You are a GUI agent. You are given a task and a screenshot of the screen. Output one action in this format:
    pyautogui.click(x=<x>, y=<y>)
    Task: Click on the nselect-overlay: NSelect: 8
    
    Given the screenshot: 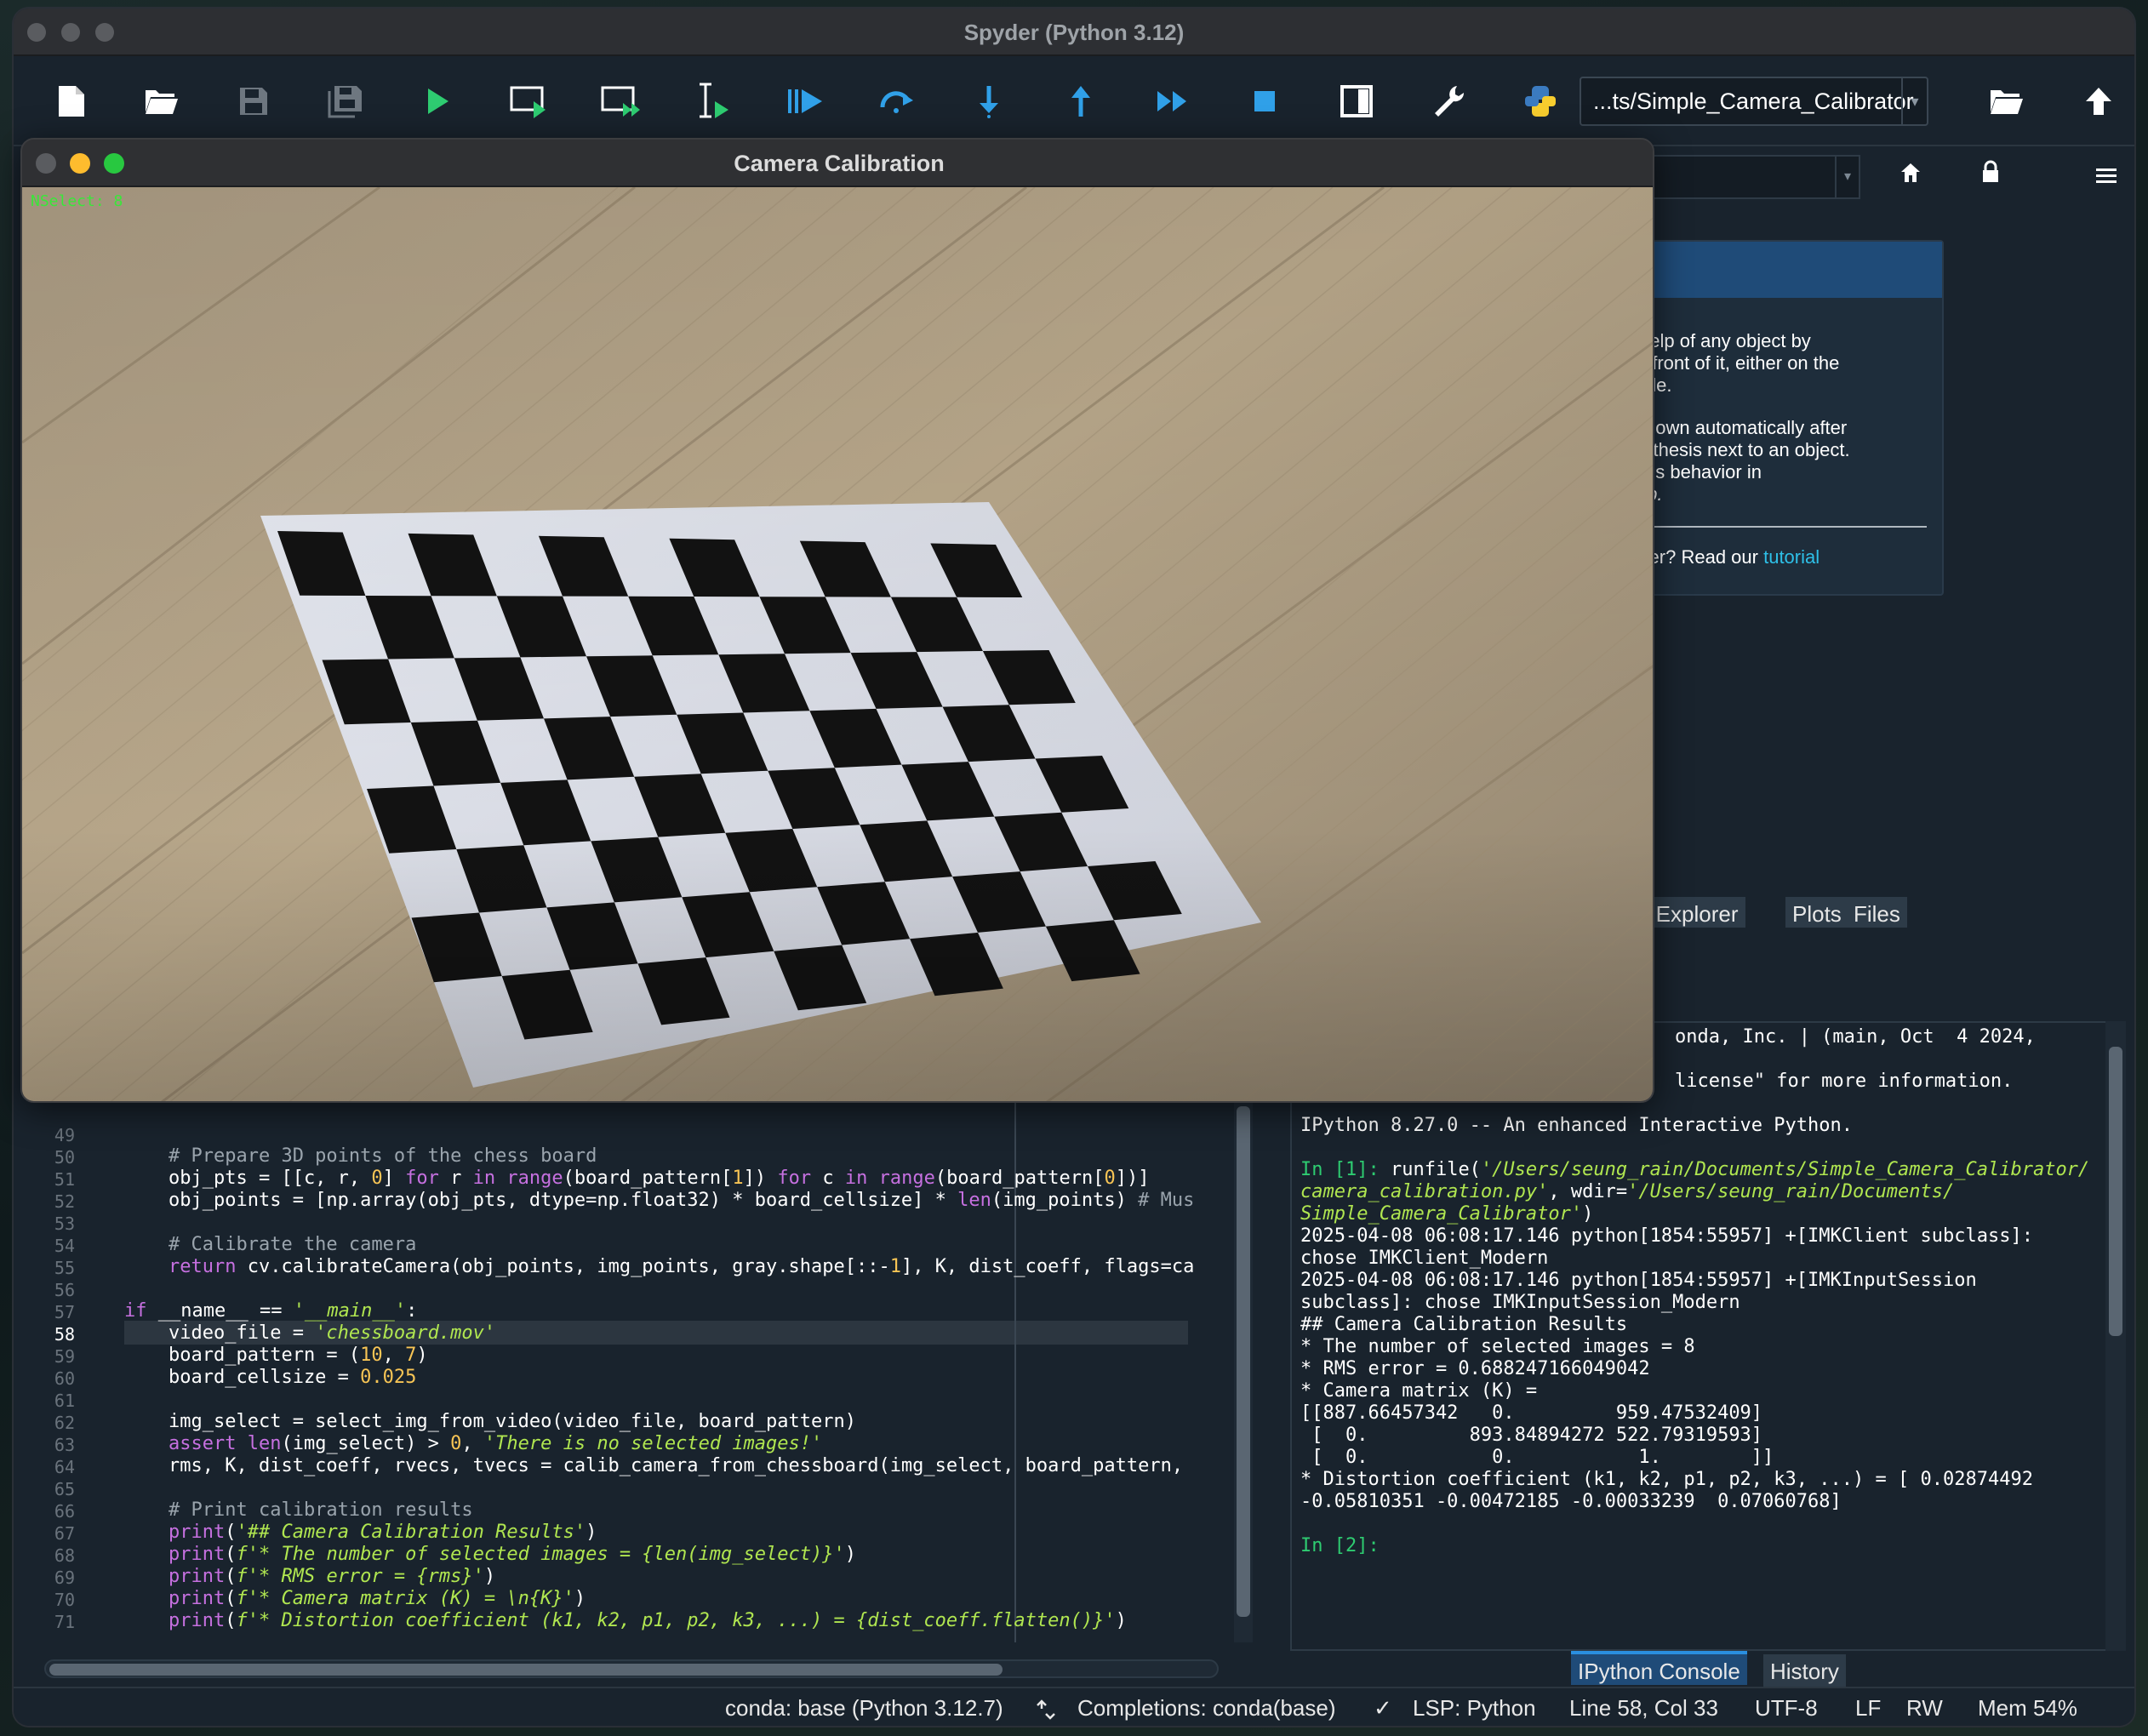 What is the action you would take?
    pyautogui.click(x=77, y=201)
    